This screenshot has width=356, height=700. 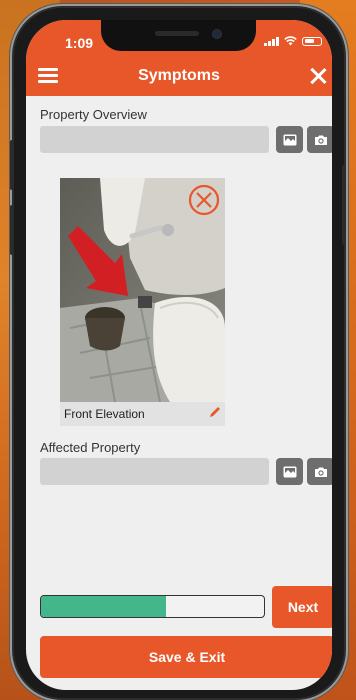 I want to click on status-icons, so click(x=293, y=41).